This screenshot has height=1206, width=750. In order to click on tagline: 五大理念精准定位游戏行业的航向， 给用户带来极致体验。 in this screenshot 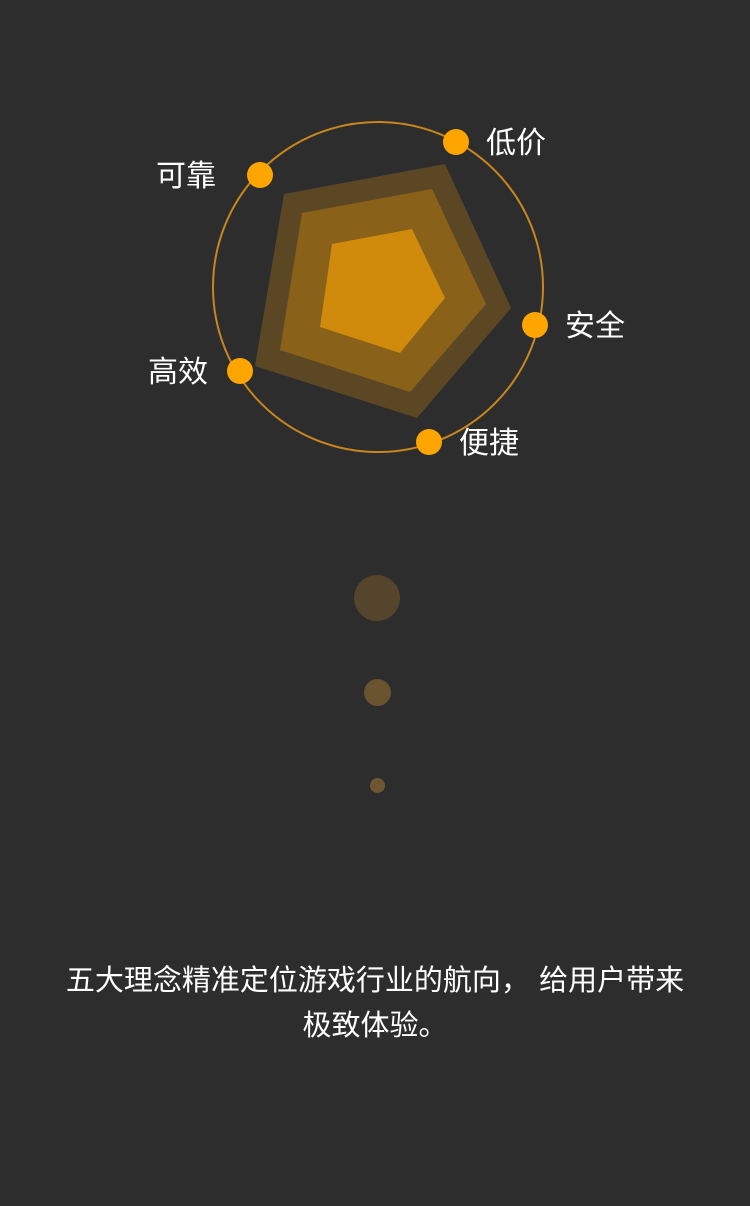, I will do `click(375, 1002)`.